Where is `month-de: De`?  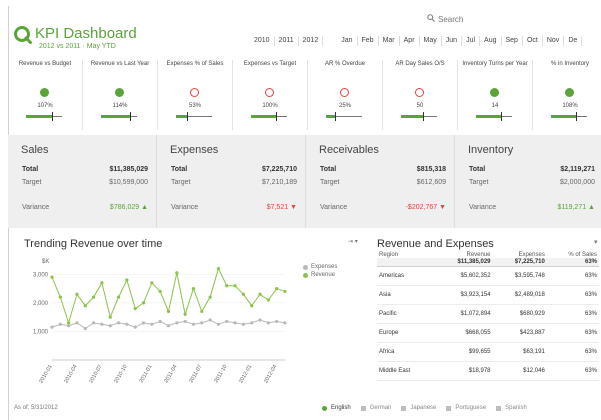 month-de: De is located at coordinates (573, 41).